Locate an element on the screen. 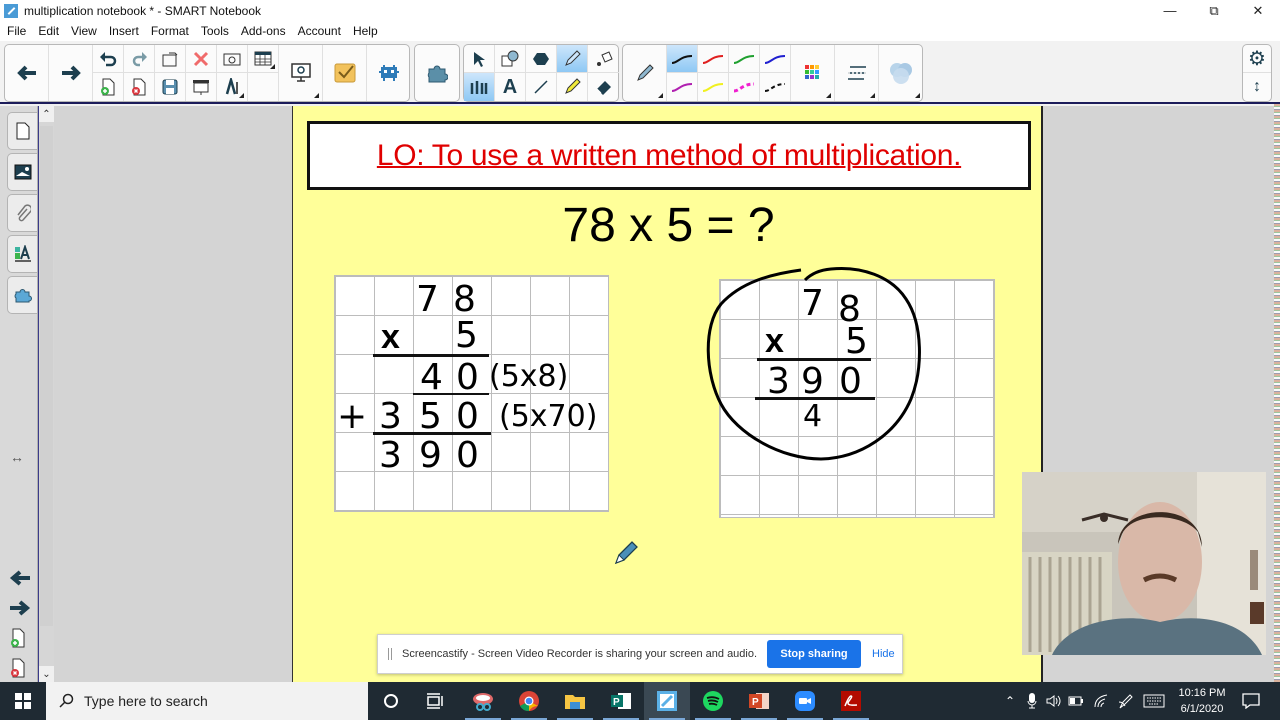  pen-color-black-dashed is located at coordinates (775, 87).